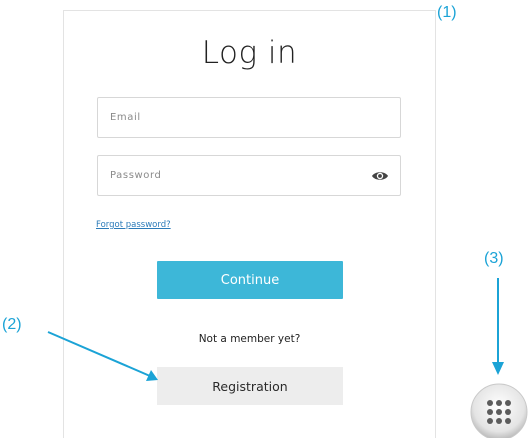  What do you see at coordinates (498, 326) in the screenshot?
I see `arrow-to-app-button` at bounding box center [498, 326].